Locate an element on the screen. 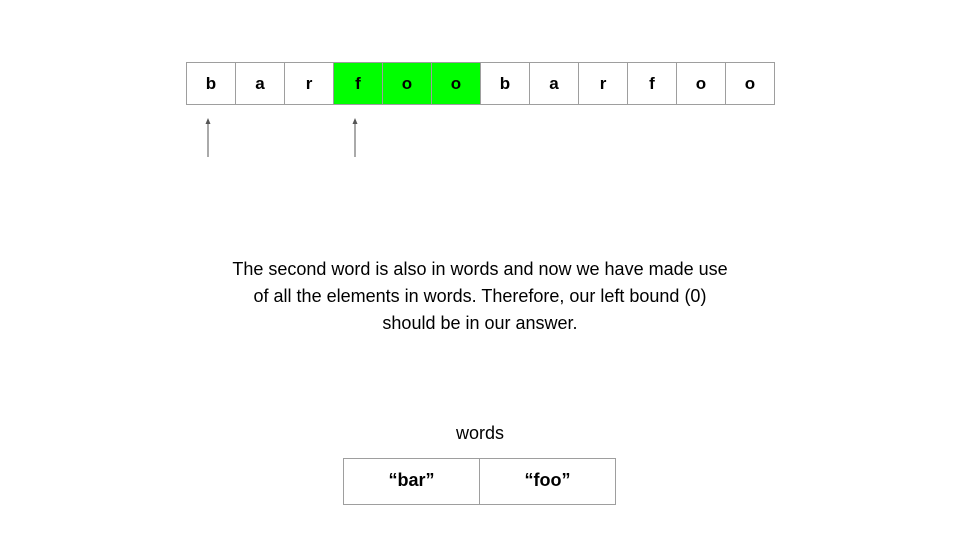 This screenshot has height=540, width=960. char-cell-3: f is located at coordinates (358, 84).